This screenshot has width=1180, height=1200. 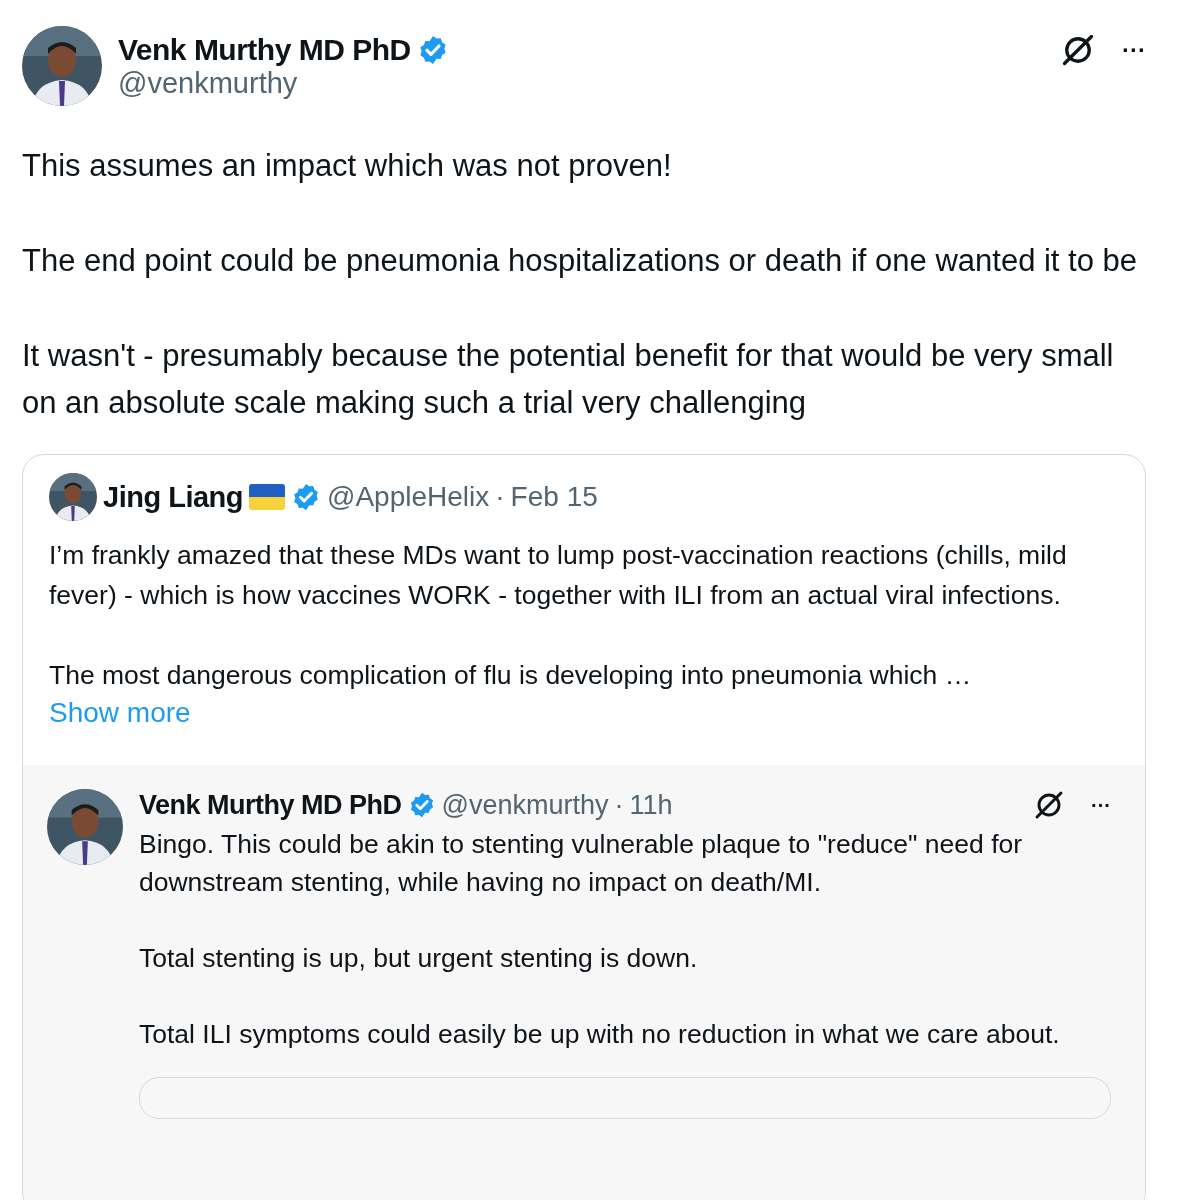 I want to click on post-text: This assumes an impact which was not proven!, so click(x=347, y=166).